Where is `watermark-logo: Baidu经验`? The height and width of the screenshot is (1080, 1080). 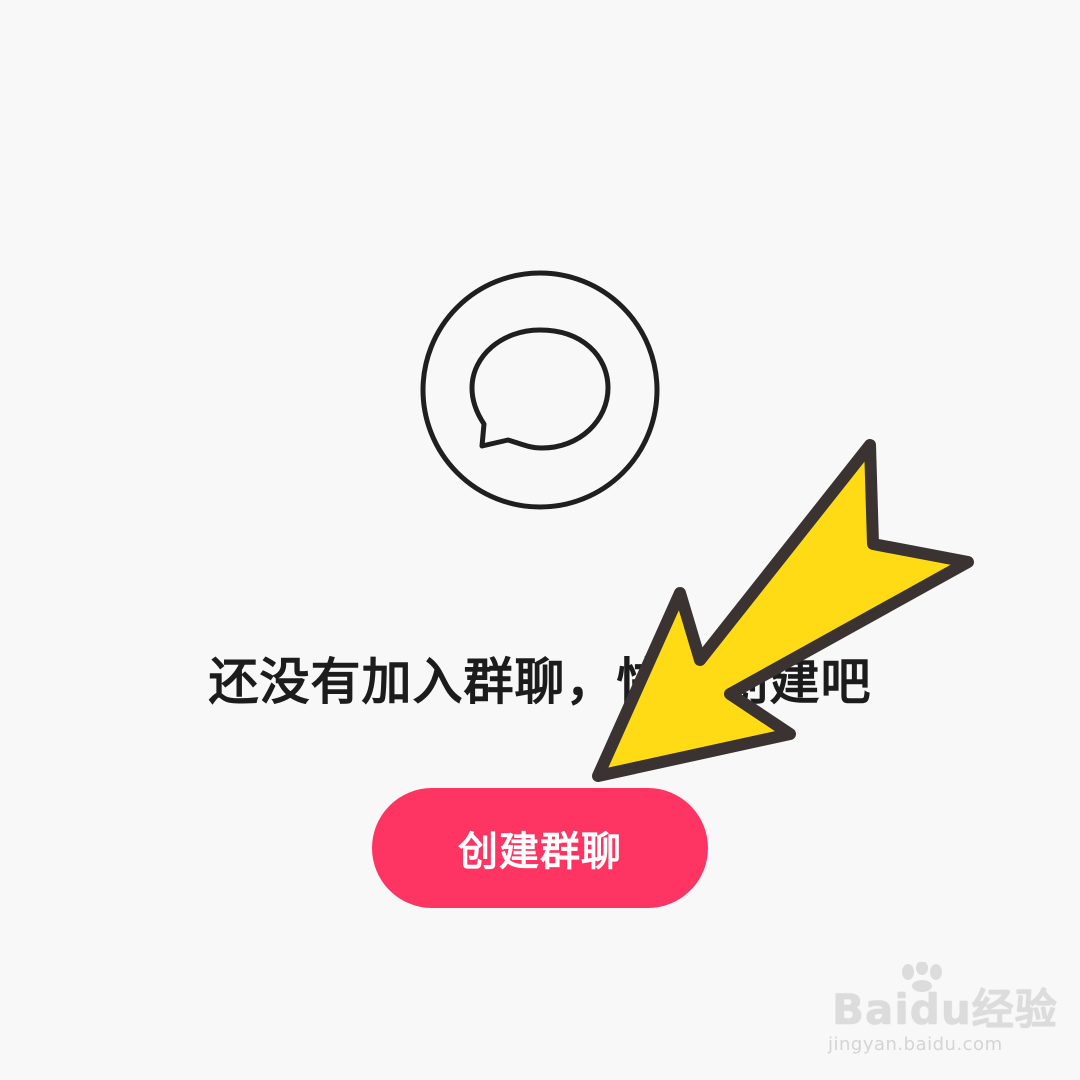 watermark-logo: Baidu经验 is located at coordinates (945, 1009).